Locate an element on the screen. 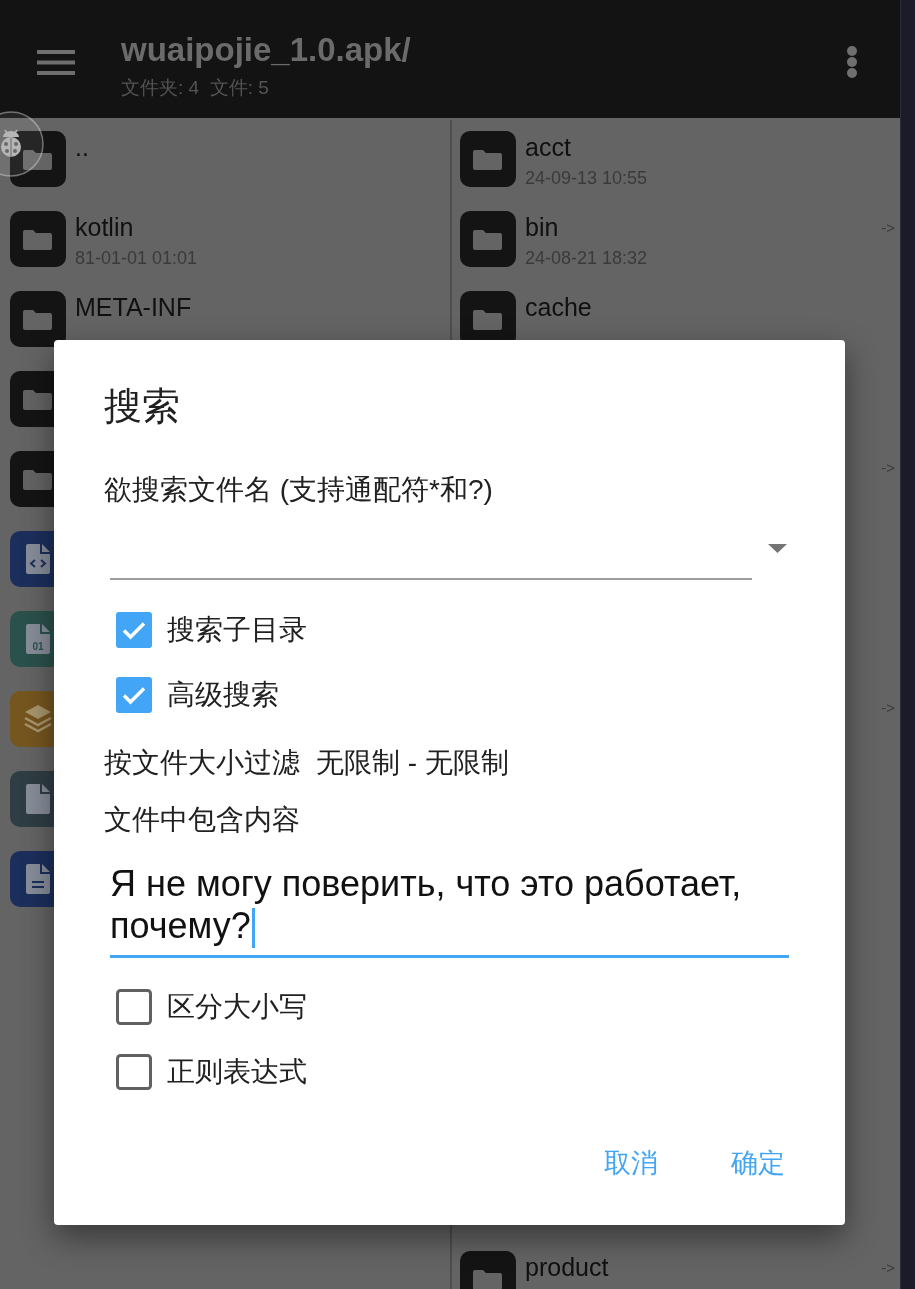 The width and height of the screenshot is (915, 1289). file-name: .. is located at coordinates (82, 147).